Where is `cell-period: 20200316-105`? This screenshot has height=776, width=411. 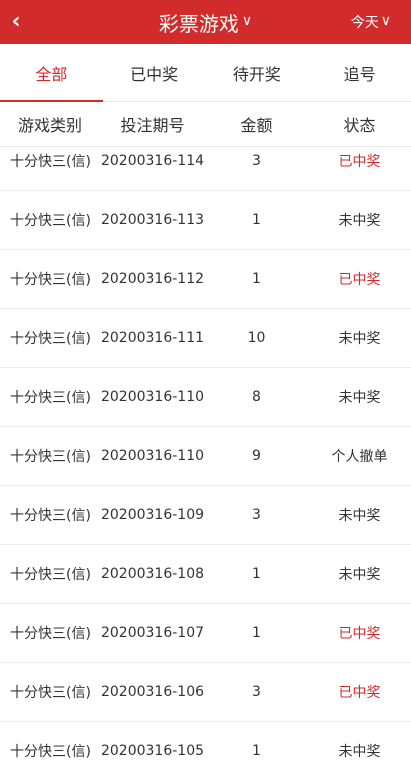
cell-period: 20200316-105 is located at coordinates (152, 751).